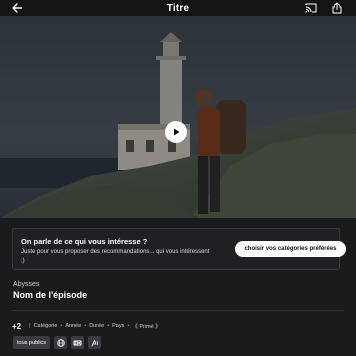 This screenshot has height=356, width=356. I want to click on top-bar: Titre, so click(178, 8).